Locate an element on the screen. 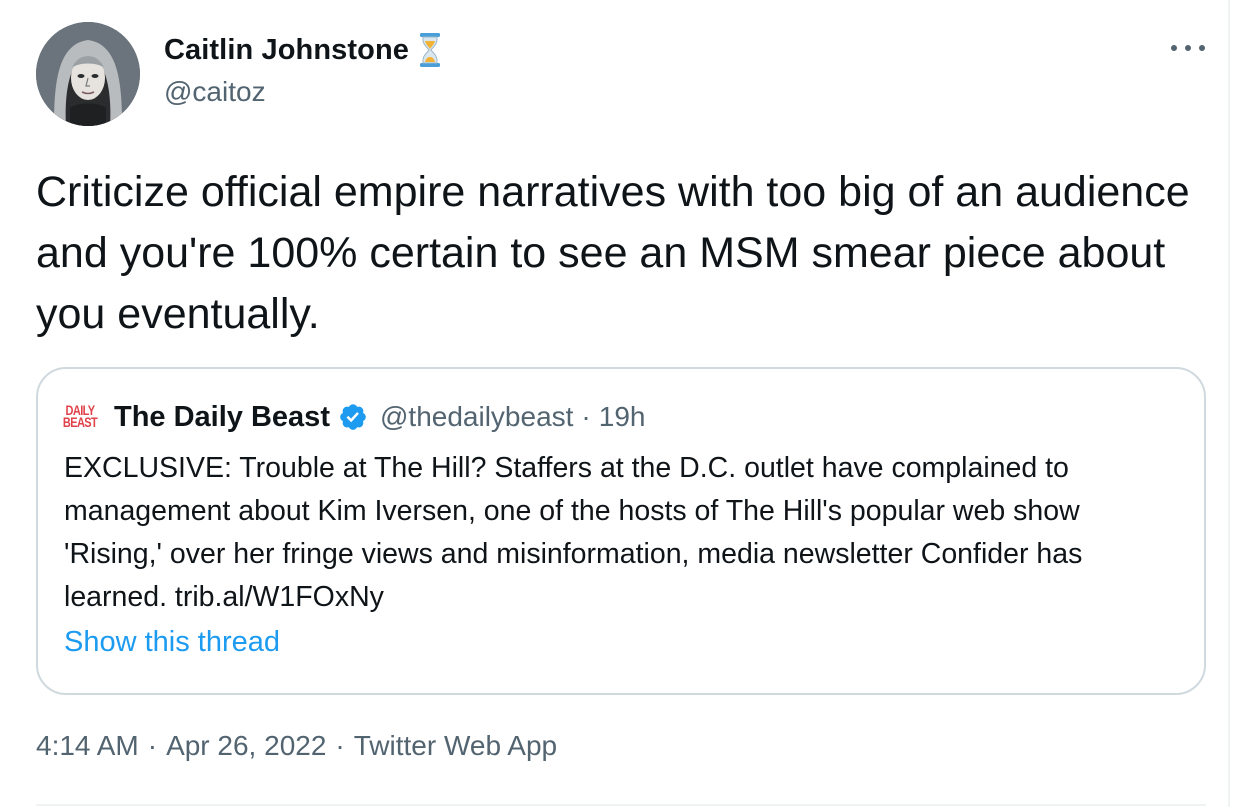 The height and width of the screenshot is (807, 1242). quoted-display-name: The Daily Beast is located at coordinates (222, 417).